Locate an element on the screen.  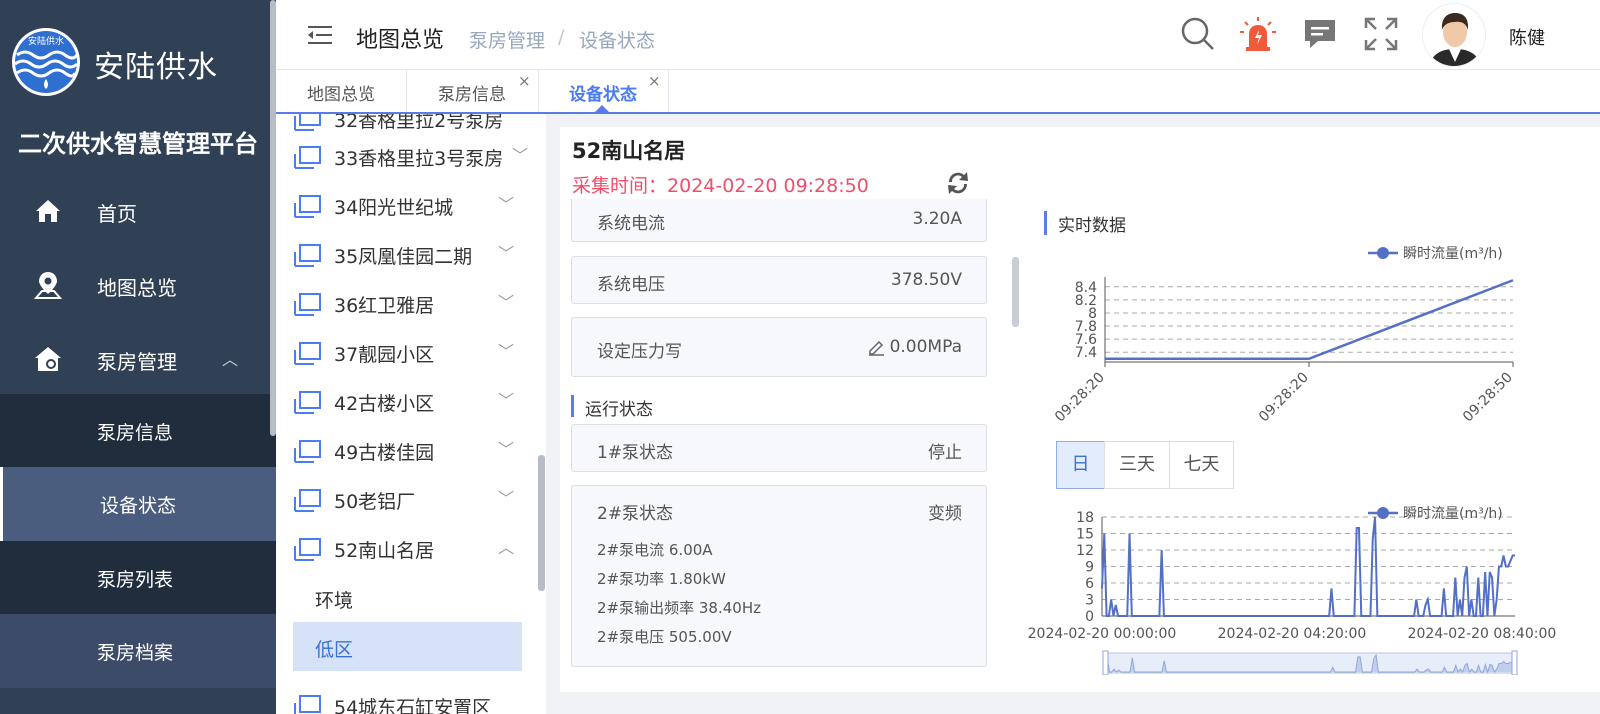
tree-node: 35凤凰佳园二期 ﹀ is located at coordinates (411, 254).